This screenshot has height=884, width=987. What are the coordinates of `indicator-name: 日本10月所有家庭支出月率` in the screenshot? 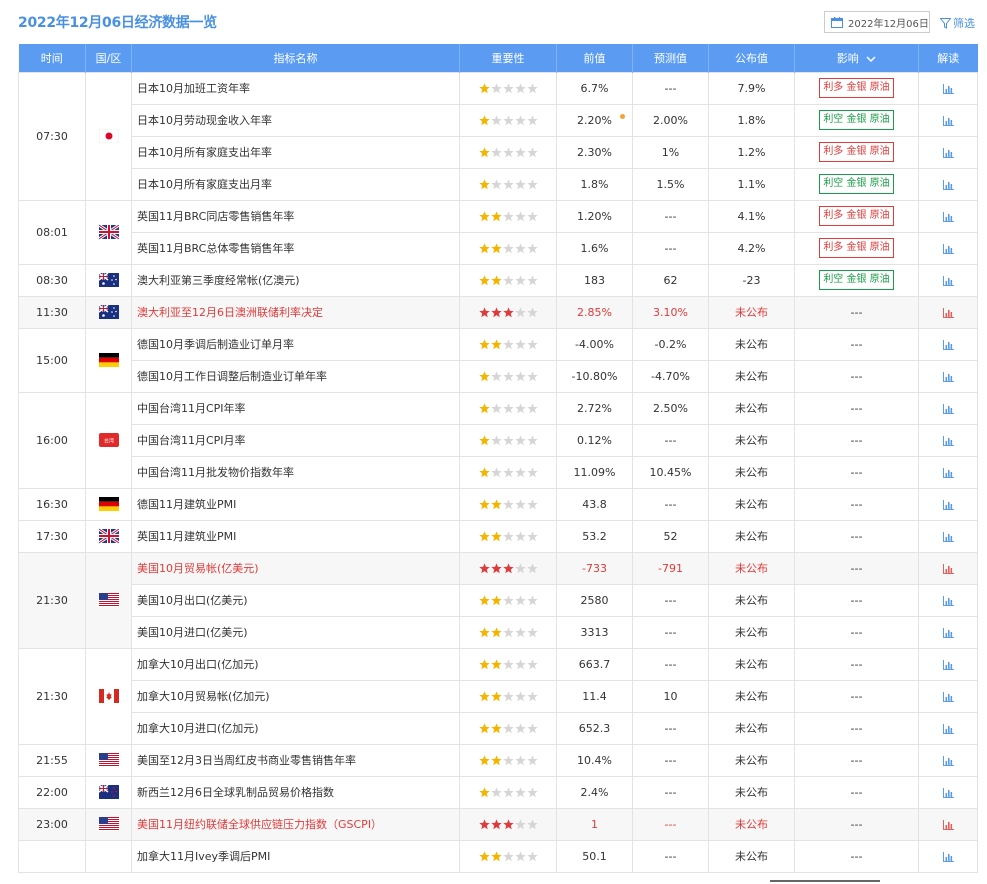 It's located at (295, 184).